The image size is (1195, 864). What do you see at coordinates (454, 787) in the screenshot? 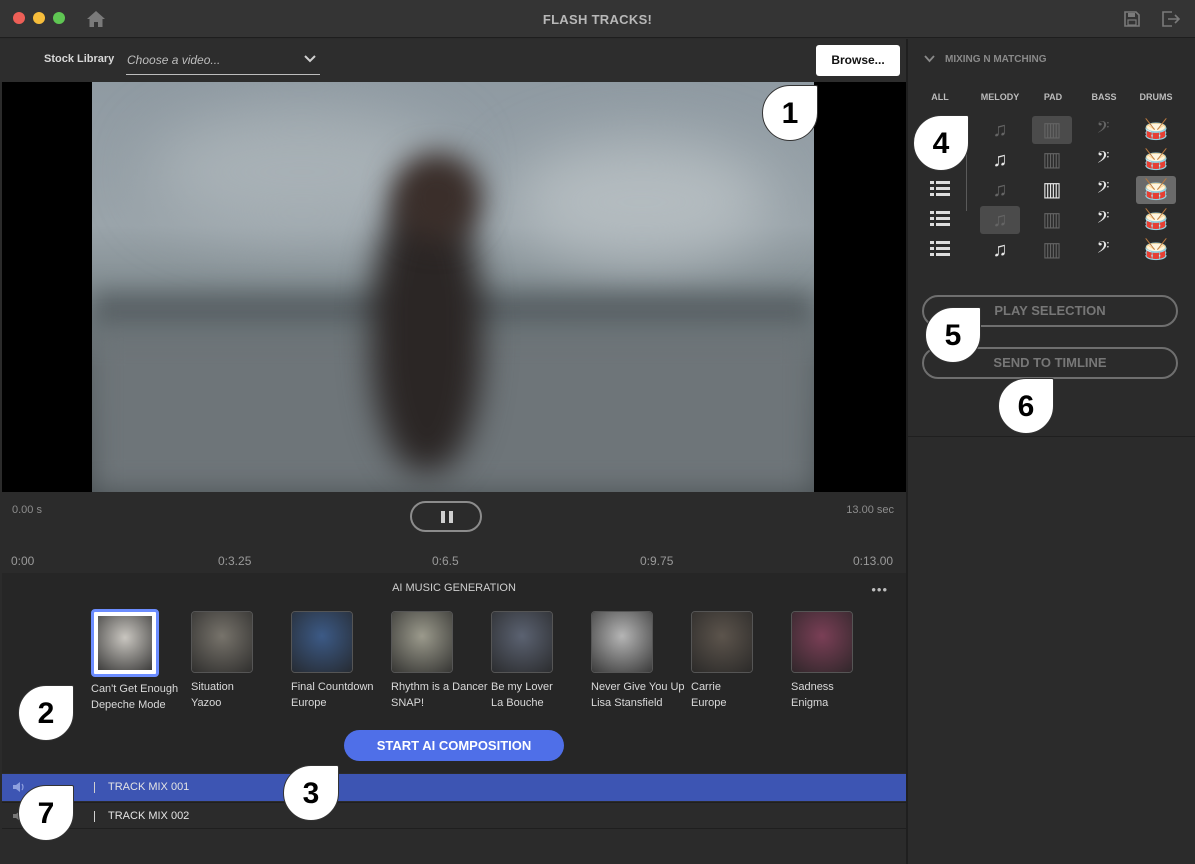
I see `track-row: TRACK MIX 001` at bounding box center [454, 787].